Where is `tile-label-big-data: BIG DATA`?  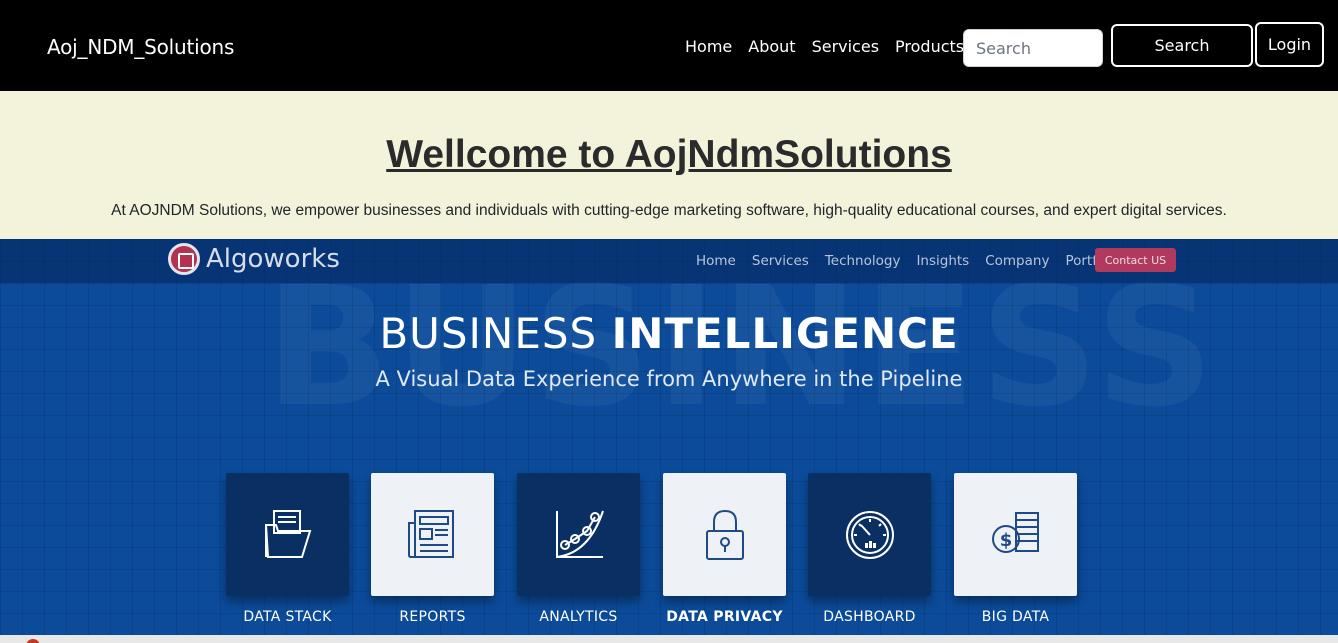
tile-label-big-data: BIG DATA is located at coordinates (1015, 617).